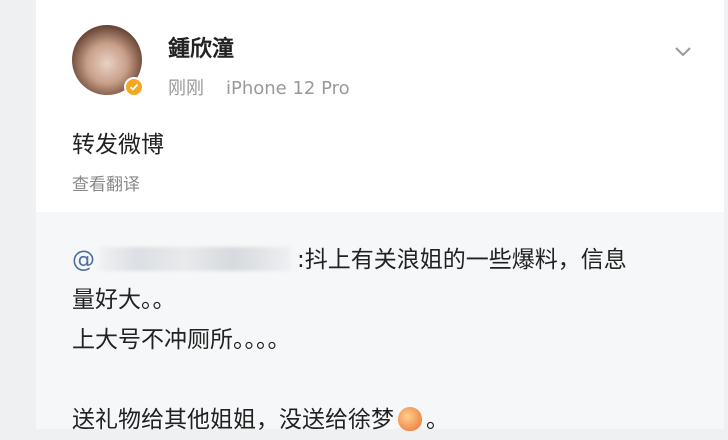 The height and width of the screenshot is (440, 728). What do you see at coordinates (118, 145) in the screenshot?
I see `repost-text: 转发微博` at bounding box center [118, 145].